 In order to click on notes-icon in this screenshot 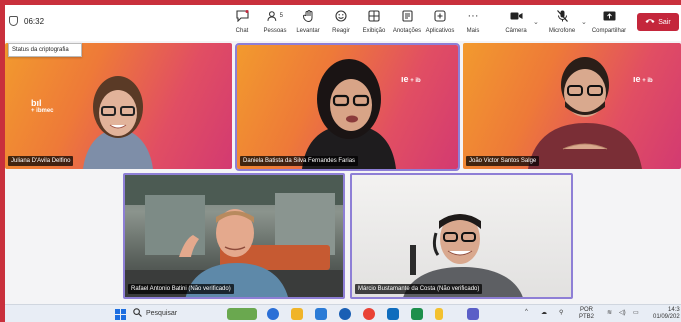, I will do `click(407, 16)`.